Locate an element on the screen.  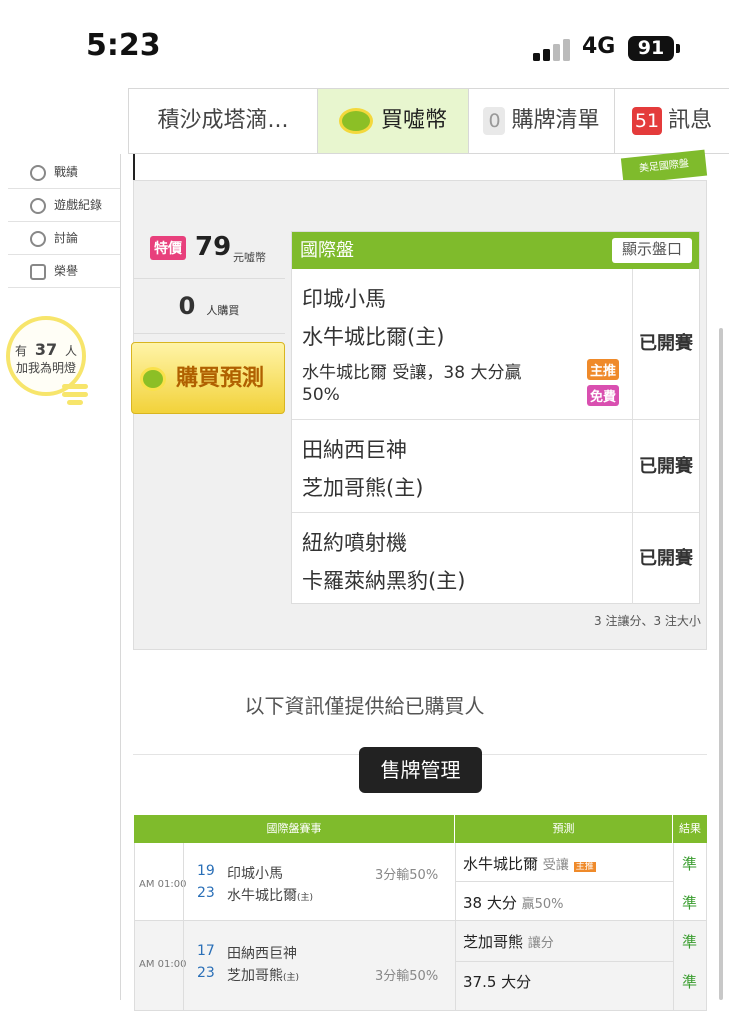
sidebar: 戰績 遊戲紀錄 討論 榮譽 is located at coordinates (64, 222).